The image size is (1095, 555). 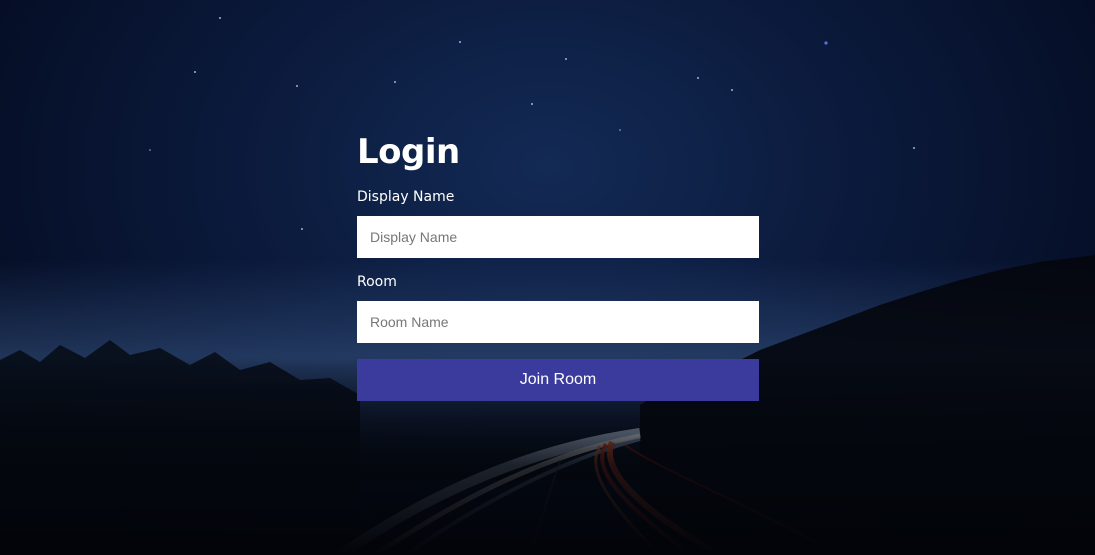 What do you see at coordinates (406, 197) in the screenshot?
I see `display-name-label: Display Name` at bounding box center [406, 197].